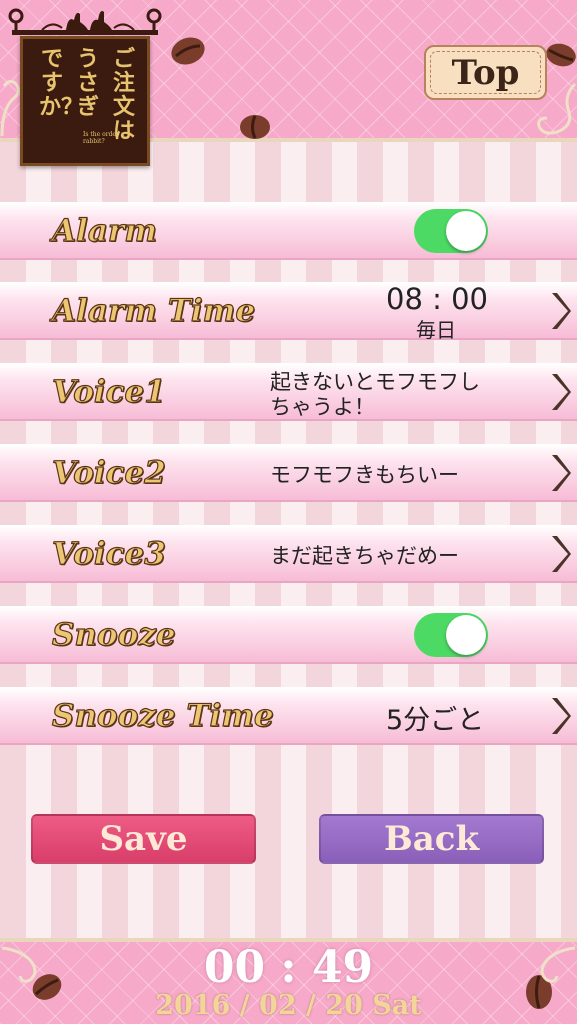 The height and width of the screenshot is (1024, 577). I want to click on logo-hanger, so click(85, 21).